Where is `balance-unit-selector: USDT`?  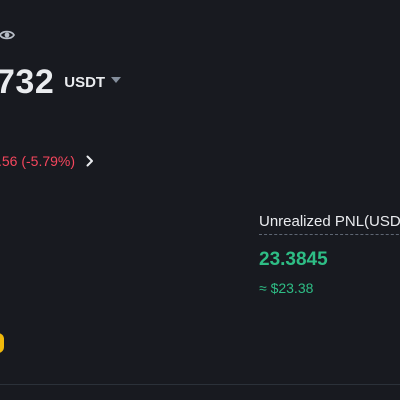
balance-unit-selector: USDT is located at coordinates (84, 82).